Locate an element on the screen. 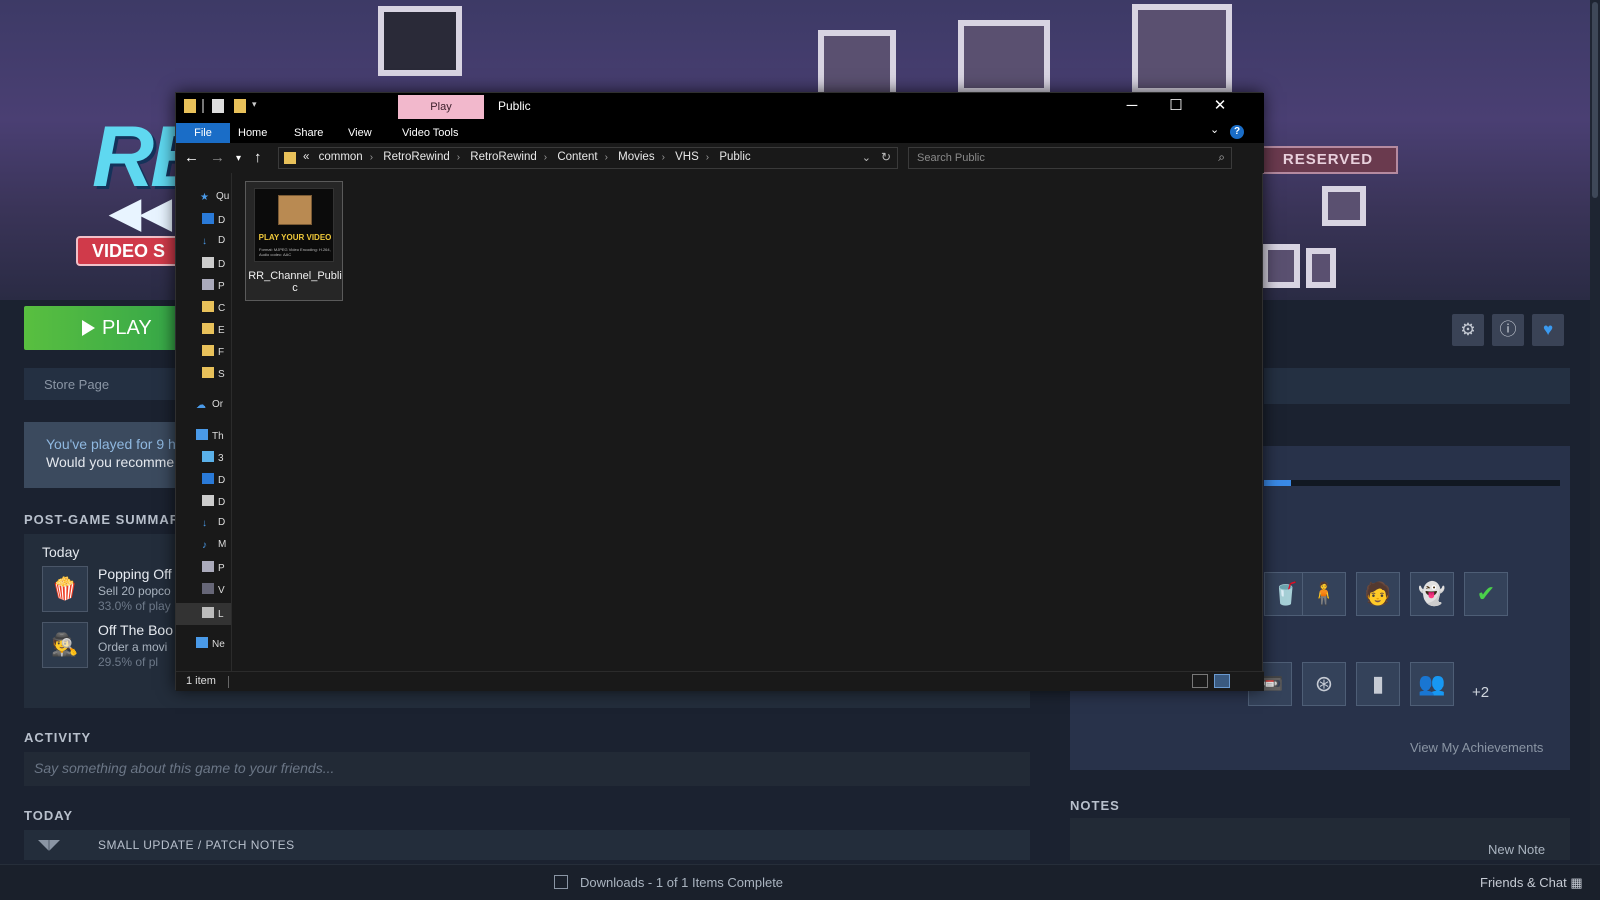 Image resolution: width=1600 pixels, height=900 pixels. nav-item: F is located at coordinates (216, 353).